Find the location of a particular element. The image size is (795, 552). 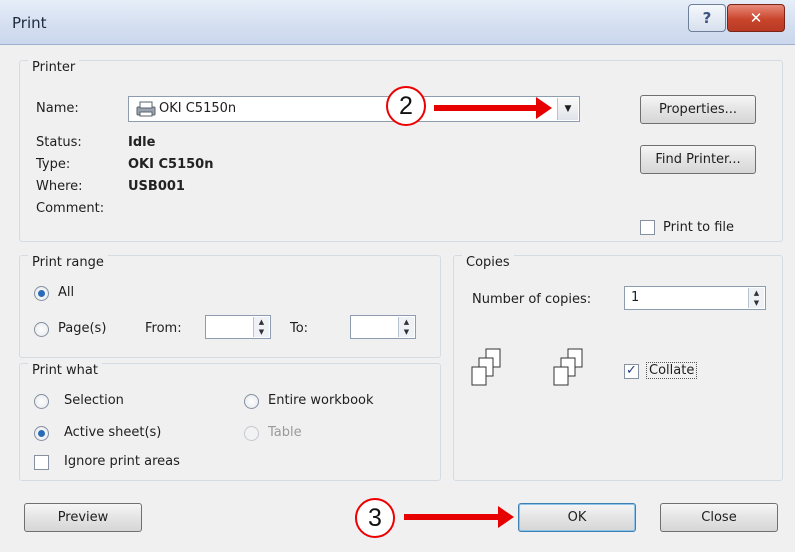

printer-name-value: OKI C5150n is located at coordinates (198, 108).